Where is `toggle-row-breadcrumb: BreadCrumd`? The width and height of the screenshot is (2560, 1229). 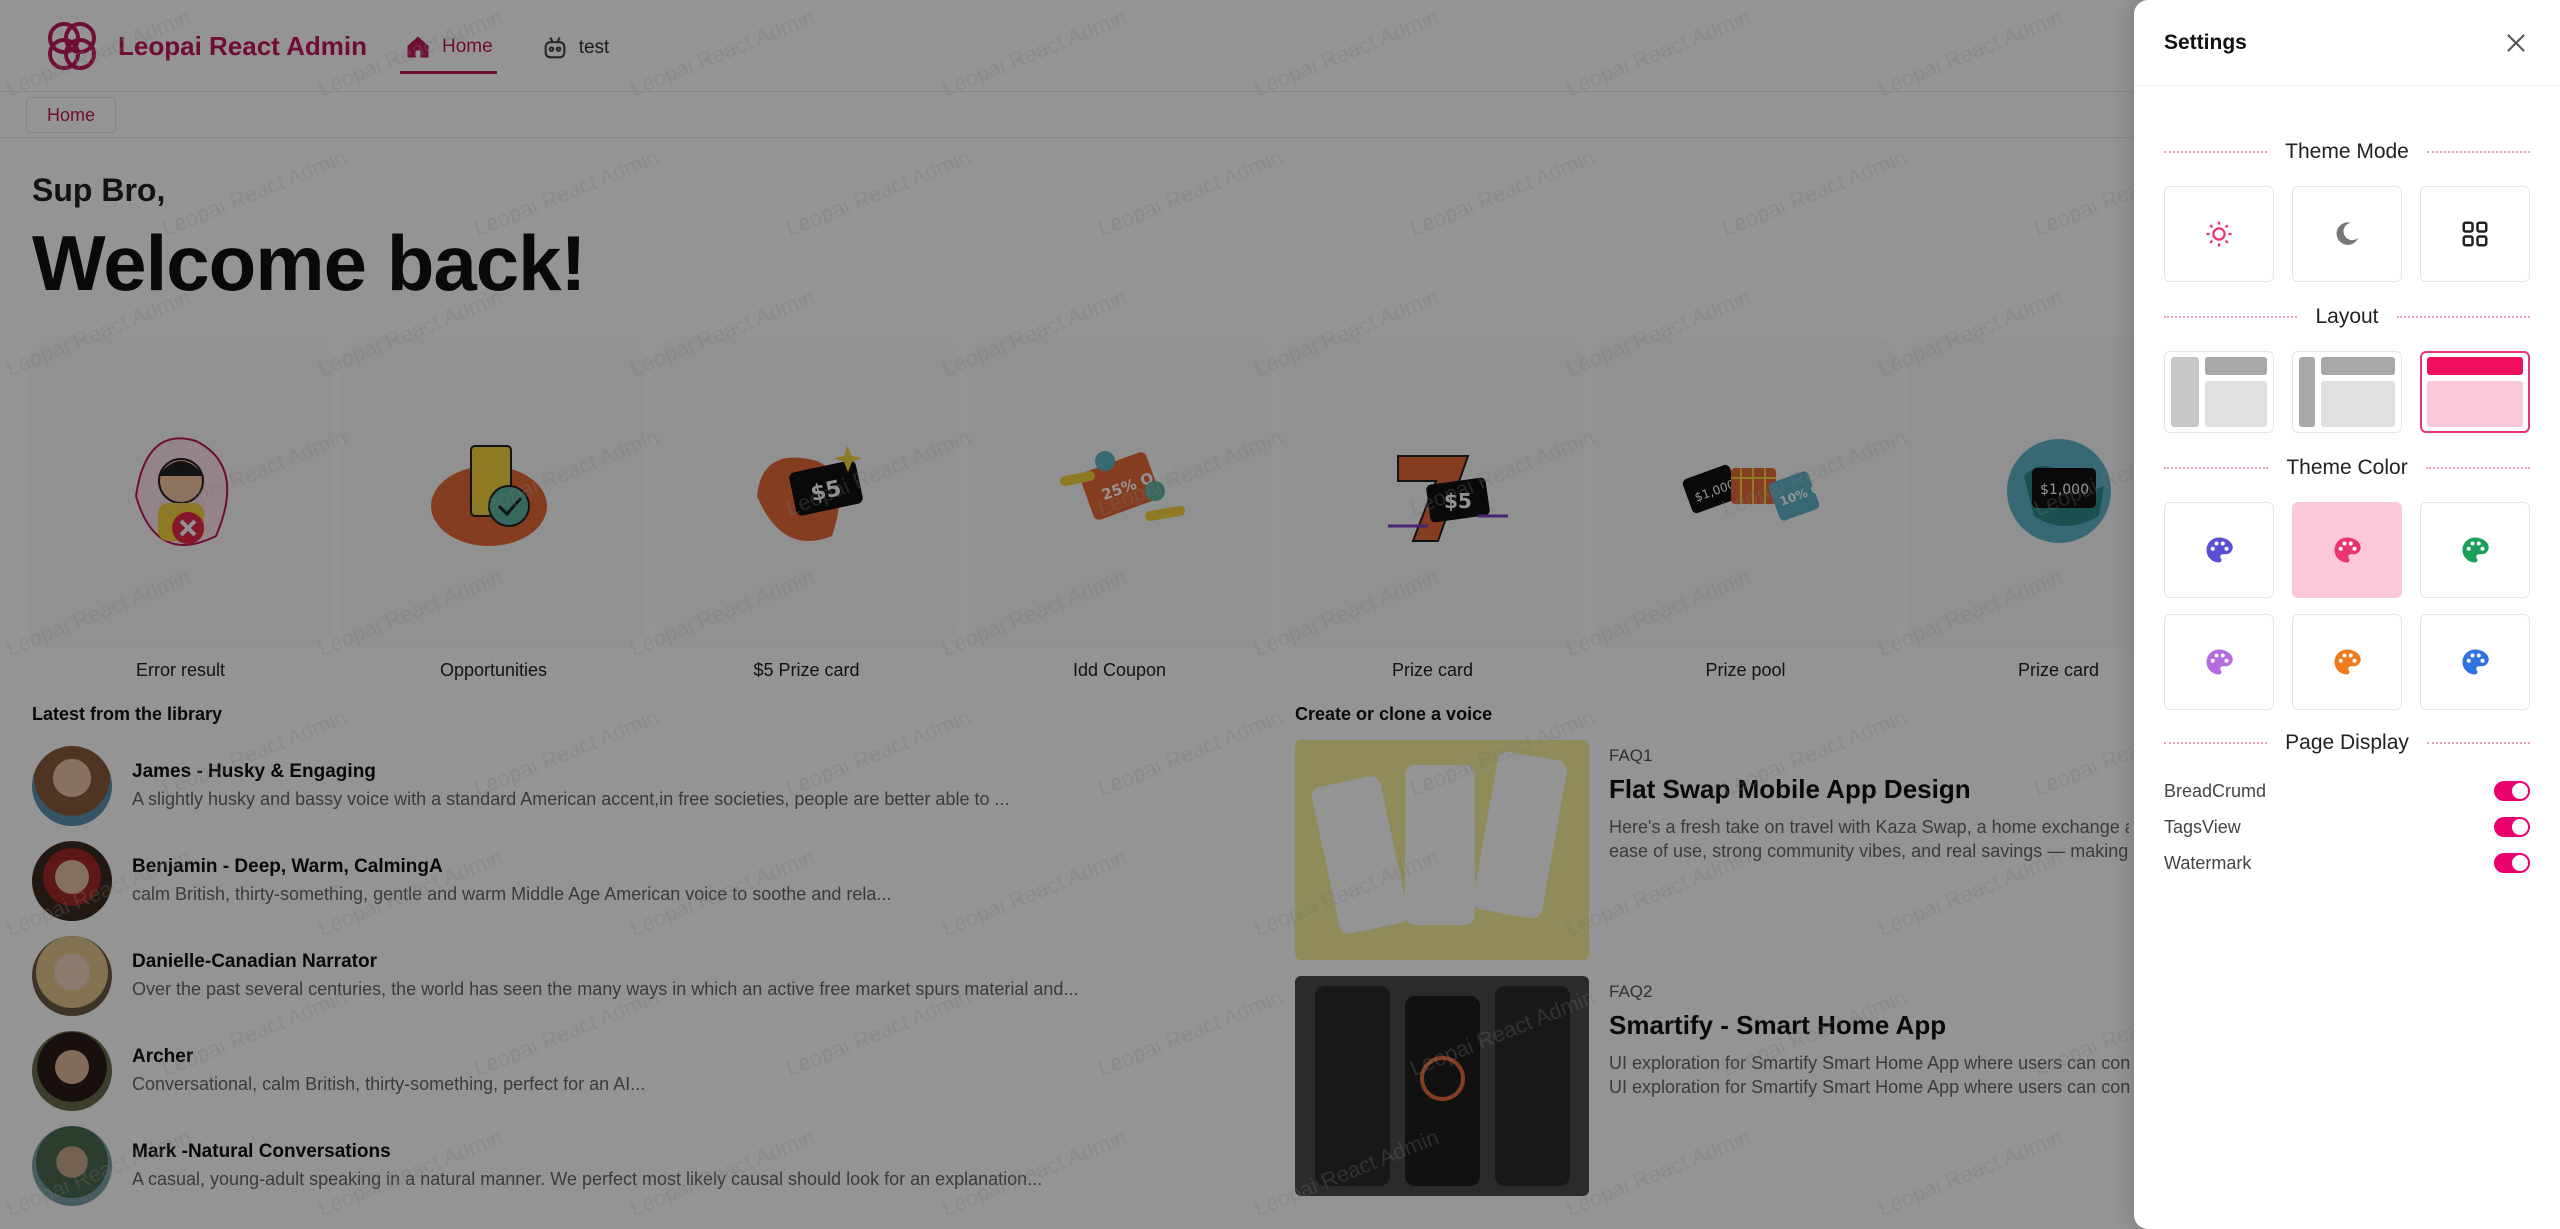
toggle-row-breadcrumb: BreadCrumd is located at coordinates (2347, 791).